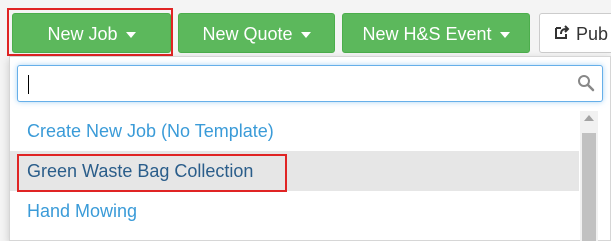 This screenshot has width=611, height=241. What do you see at coordinates (592, 34) in the screenshot?
I see `publish-label: Pub` at bounding box center [592, 34].